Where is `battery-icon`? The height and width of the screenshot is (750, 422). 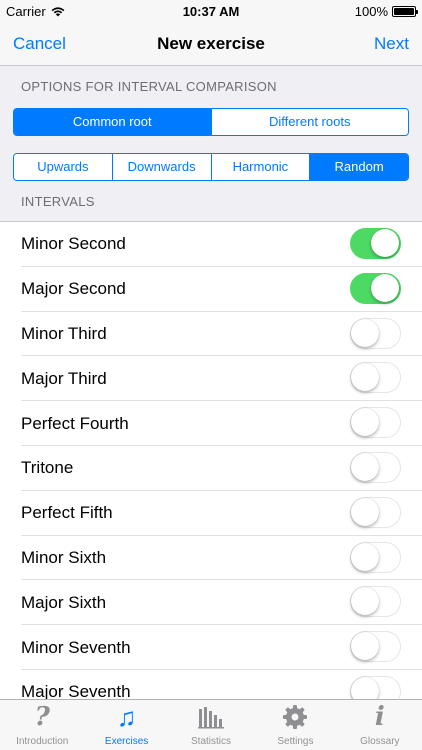
battery-icon is located at coordinates (405, 11).